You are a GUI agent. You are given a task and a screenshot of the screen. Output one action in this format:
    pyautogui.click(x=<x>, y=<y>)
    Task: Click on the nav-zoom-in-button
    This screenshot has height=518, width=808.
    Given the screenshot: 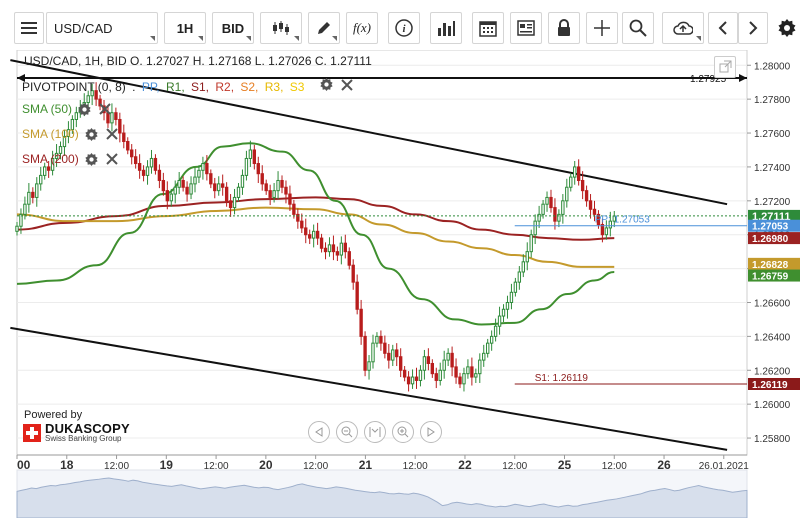 What is the action you would take?
    pyautogui.click(x=403, y=432)
    